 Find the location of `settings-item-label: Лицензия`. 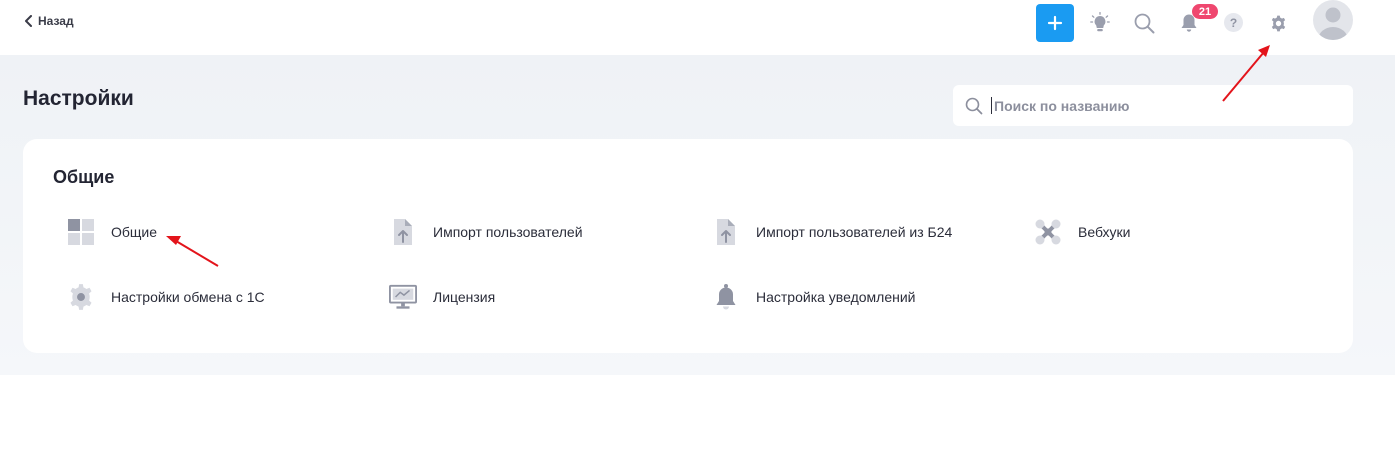

settings-item-label: Лицензия is located at coordinates (464, 297).